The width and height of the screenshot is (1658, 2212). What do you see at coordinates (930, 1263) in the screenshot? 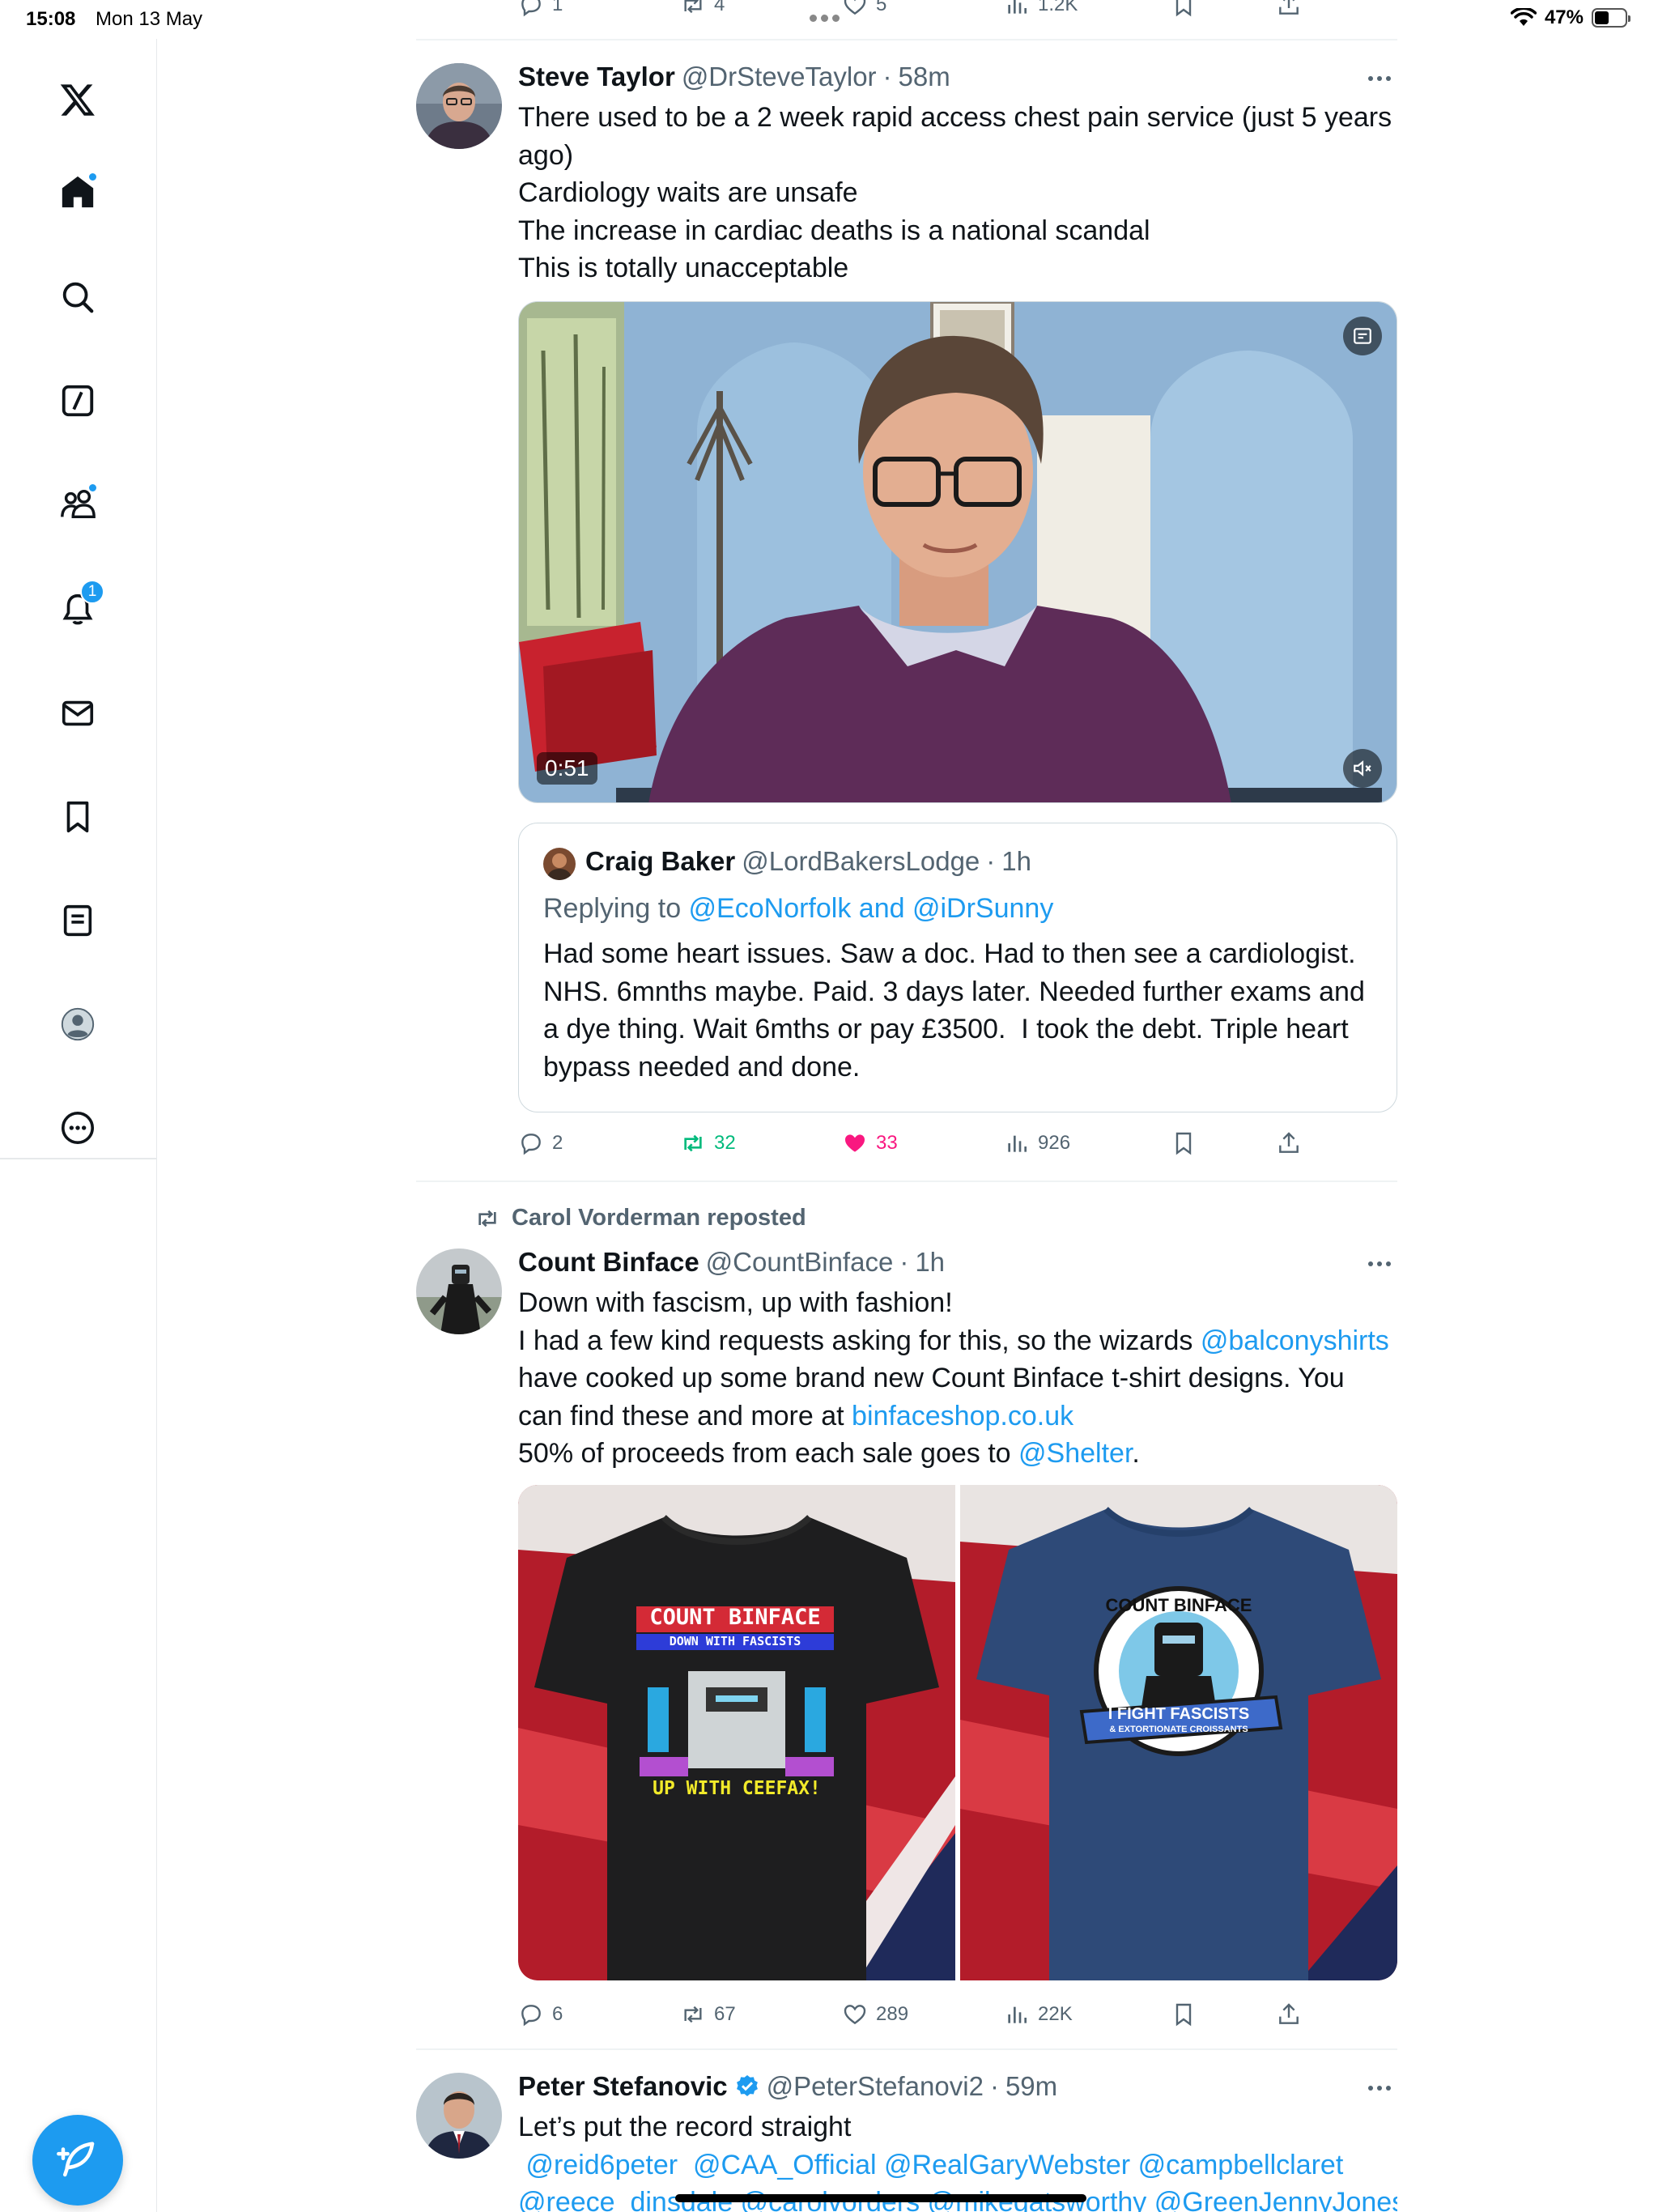
I see `tweet-time: 1h` at bounding box center [930, 1263].